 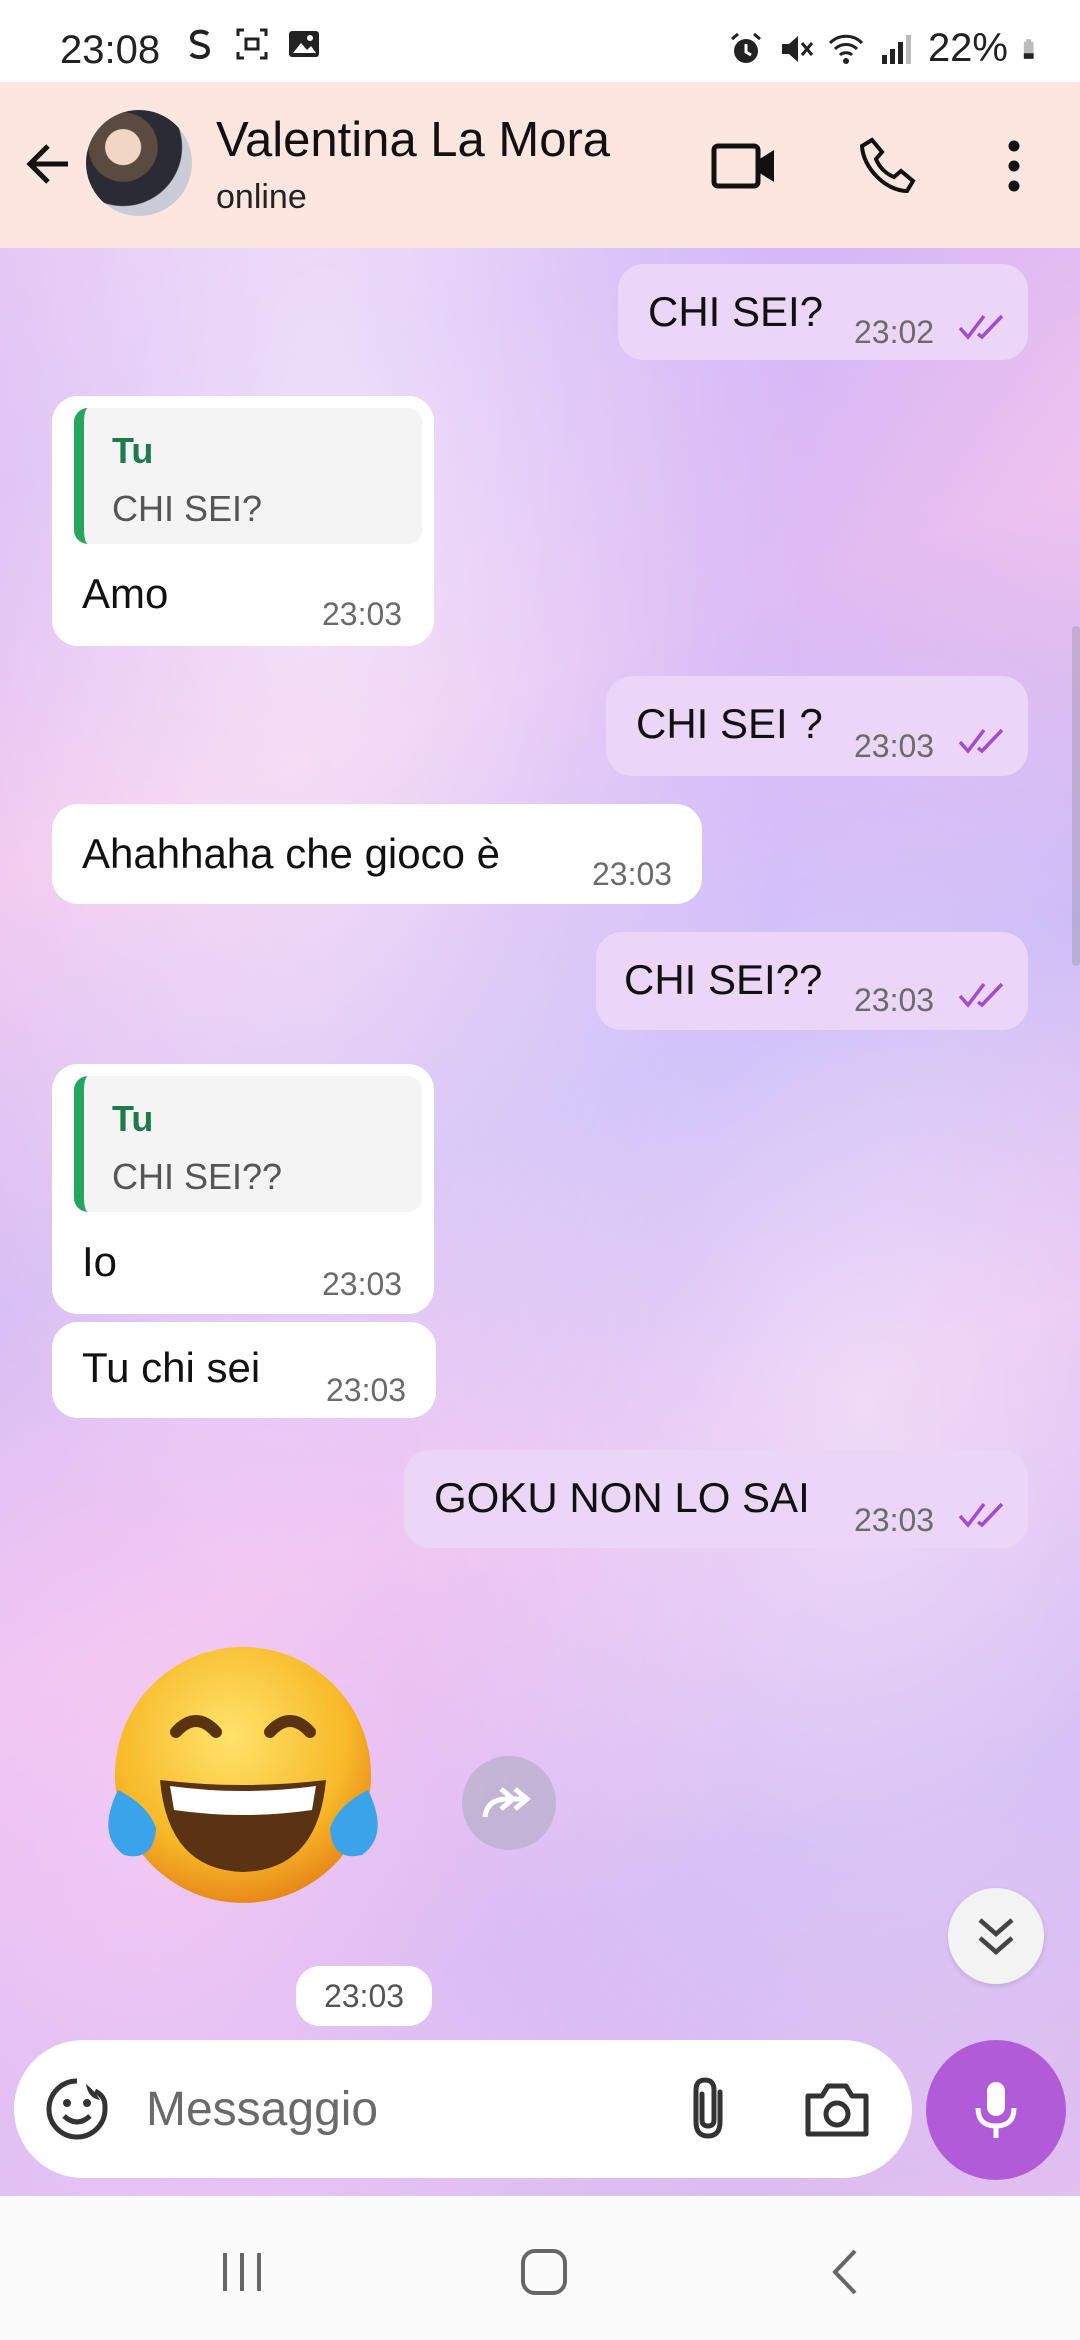 I want to click on forward-icon, so click(x=506, y=1802).